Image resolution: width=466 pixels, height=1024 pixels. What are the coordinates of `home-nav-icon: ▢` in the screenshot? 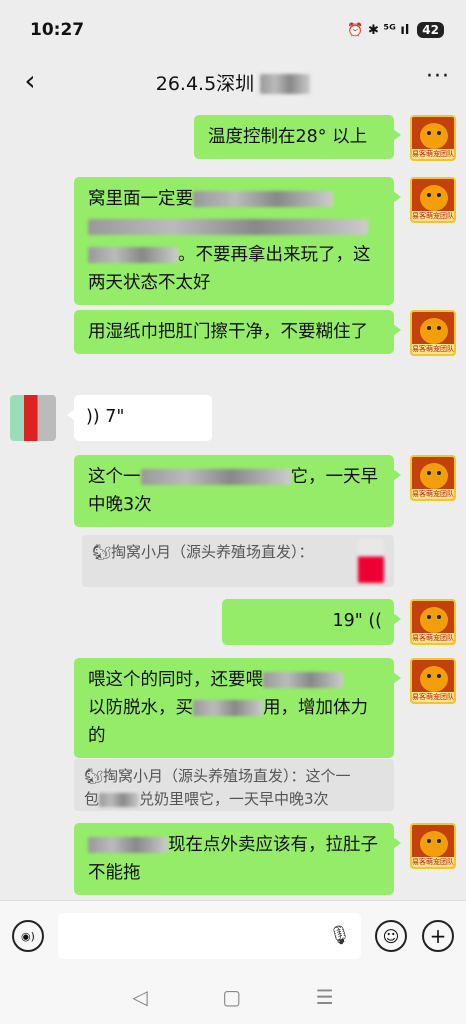 It's located at (231, 997).